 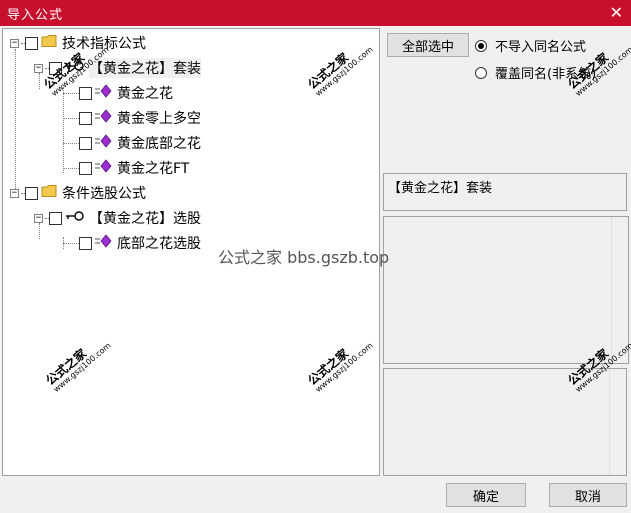 What do you see at coordinates (506, 290) in the screenshot?
I see `formula-description` at bounding box center [506, 290].